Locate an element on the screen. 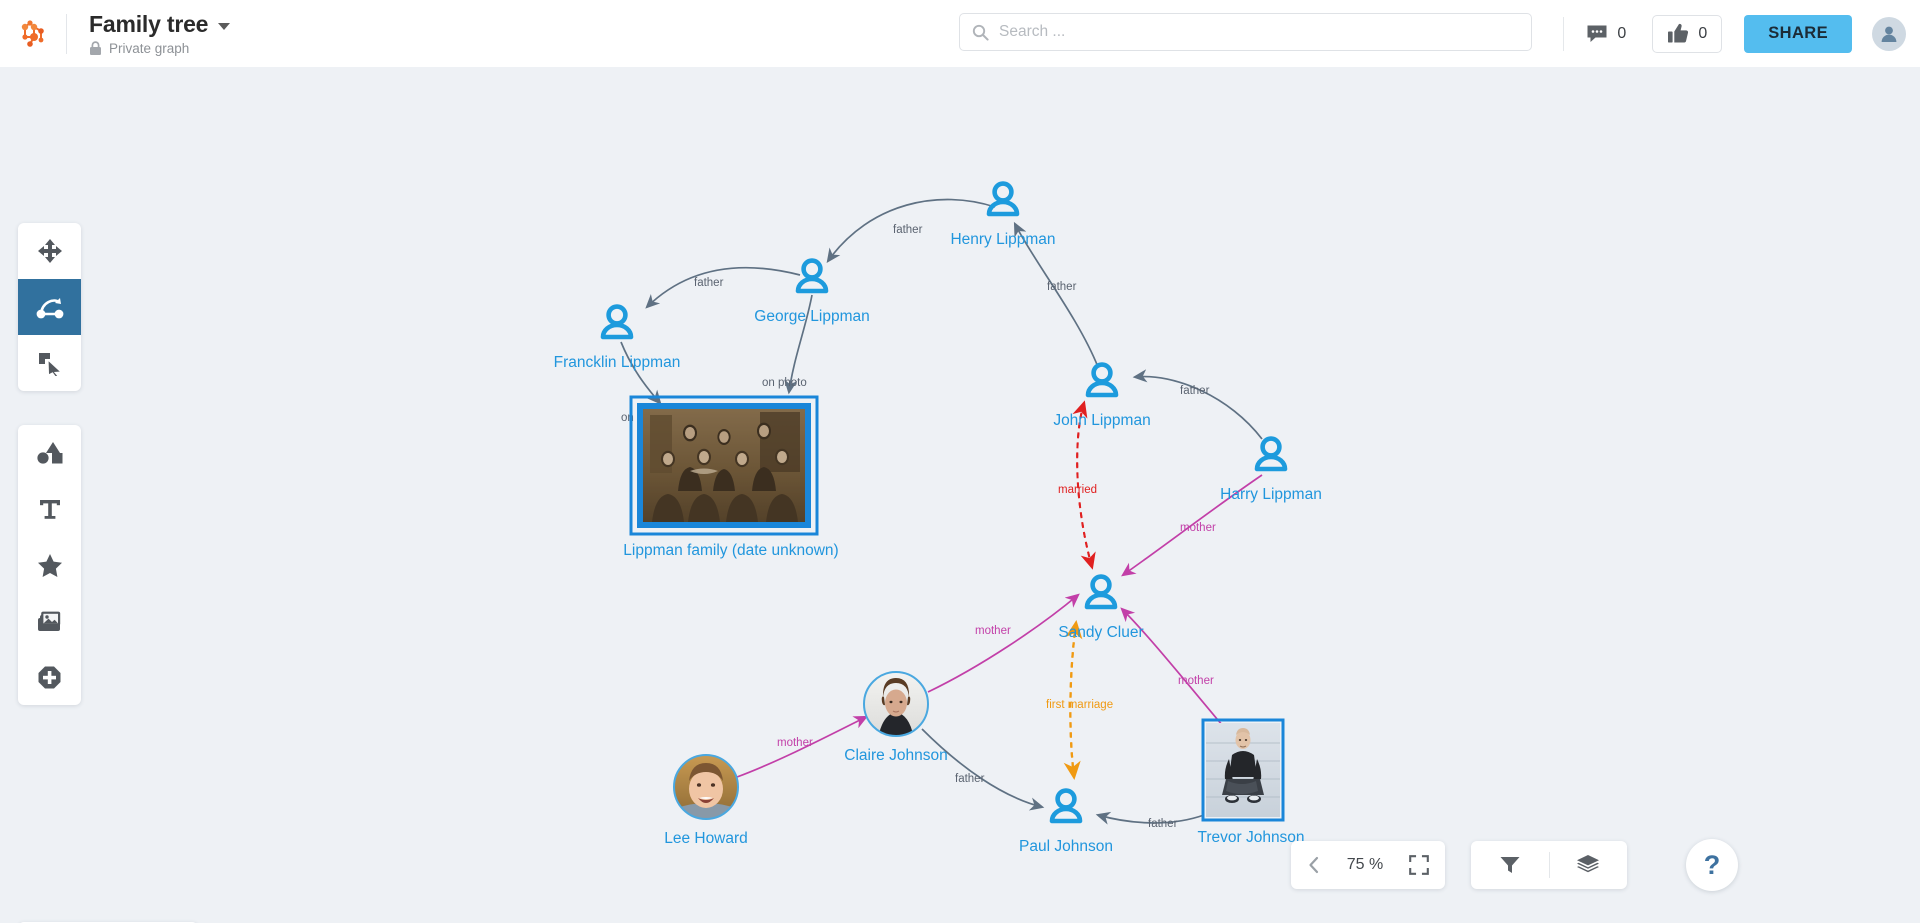 This screenshot has height=923, width=1920. fit-screen-button is located at coordinates (1419, 865).